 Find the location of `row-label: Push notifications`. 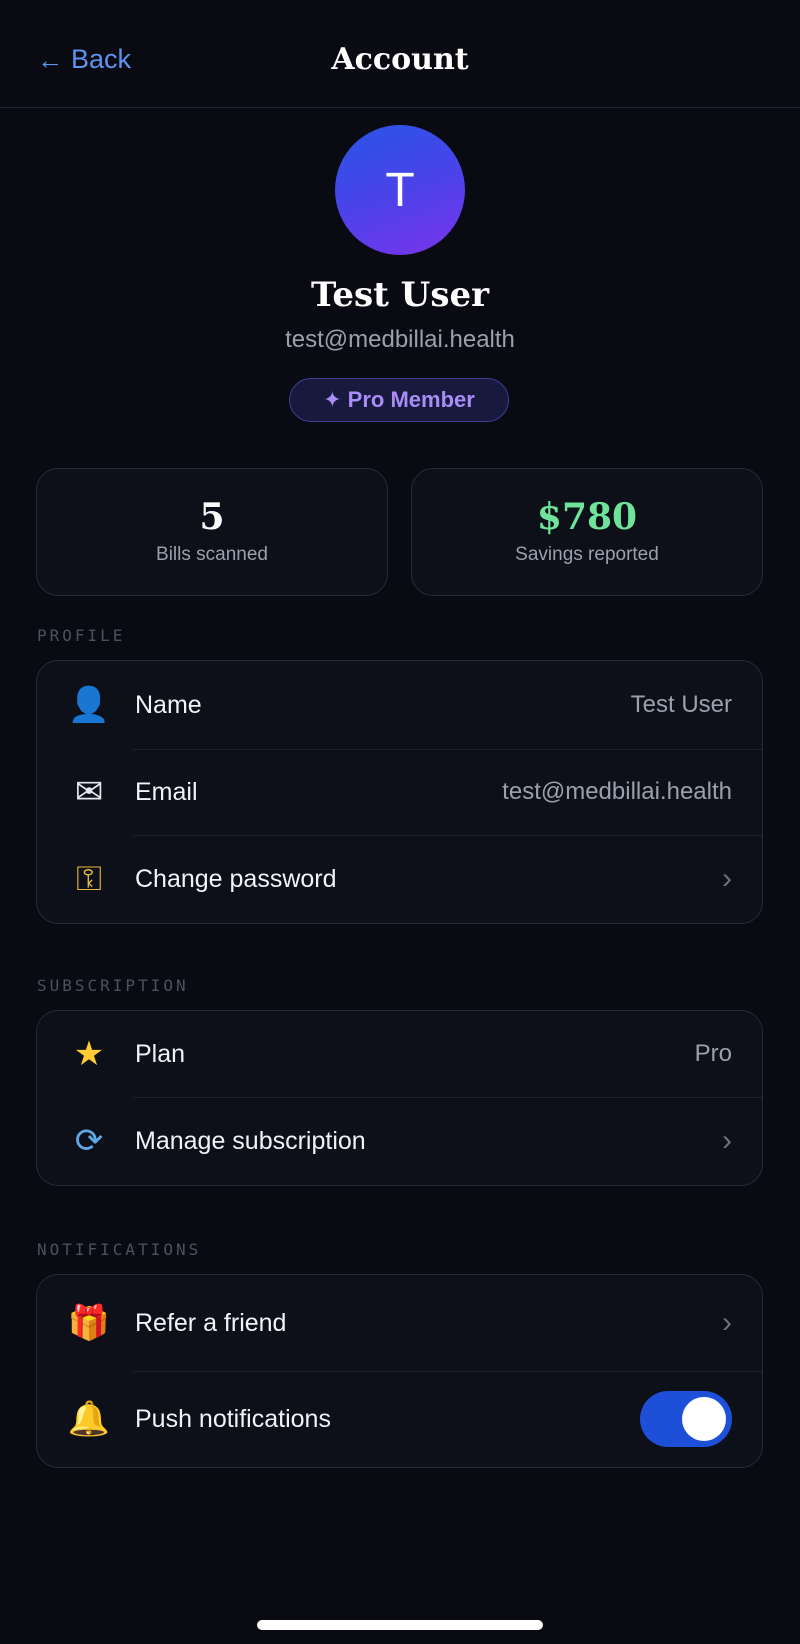

row-label: Push notifications is located at coordinates (233, 1418).